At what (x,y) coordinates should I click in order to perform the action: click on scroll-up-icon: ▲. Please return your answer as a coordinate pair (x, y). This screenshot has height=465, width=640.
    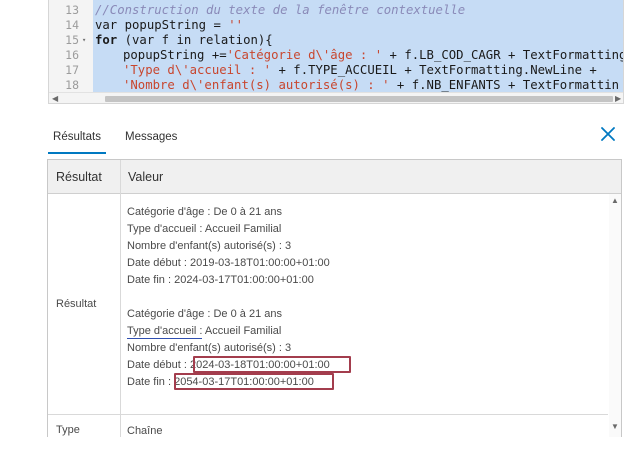
    Looking at the image, I should click on (615, 201).